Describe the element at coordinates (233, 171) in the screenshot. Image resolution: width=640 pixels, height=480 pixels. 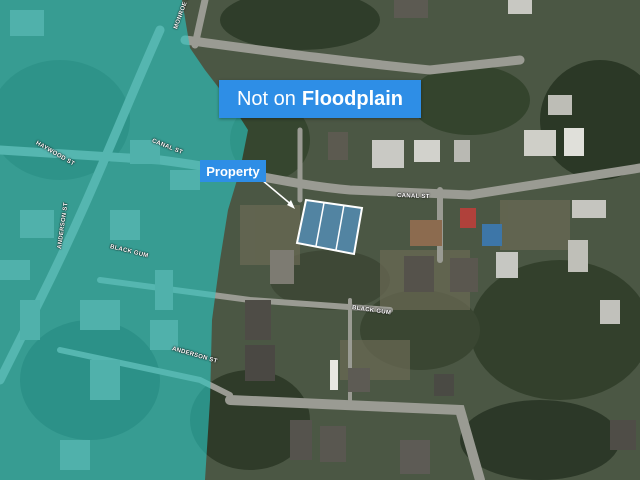
I see `property-label: Property` at that location.